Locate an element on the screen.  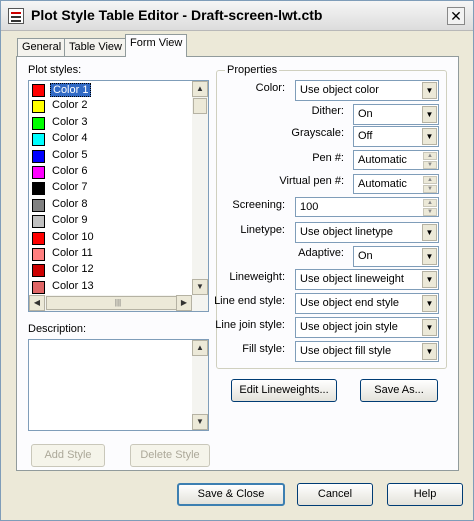
plot-style-item-label: Color 4 is located at coordinates (70, 138).